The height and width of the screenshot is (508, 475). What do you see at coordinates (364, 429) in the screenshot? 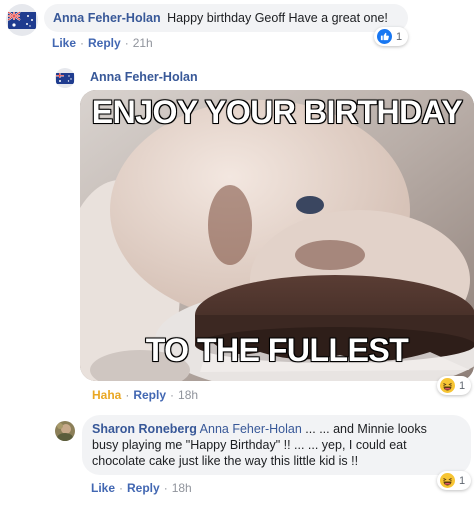
I see `comment-text-line1: ... ... and Minnie looks` at bounding box center [364, 429].